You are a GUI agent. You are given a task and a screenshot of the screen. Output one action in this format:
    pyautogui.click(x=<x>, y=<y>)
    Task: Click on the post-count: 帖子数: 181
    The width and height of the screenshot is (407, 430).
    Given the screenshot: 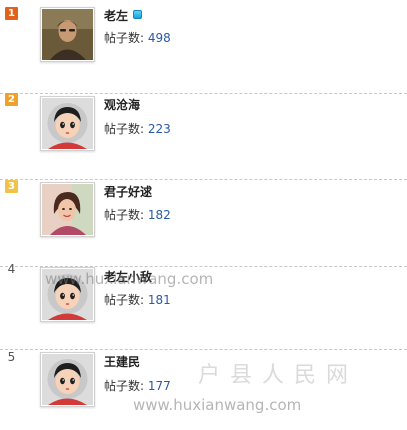 What is the action you would take?
    pyautogui.click(x=137, y=299)
    